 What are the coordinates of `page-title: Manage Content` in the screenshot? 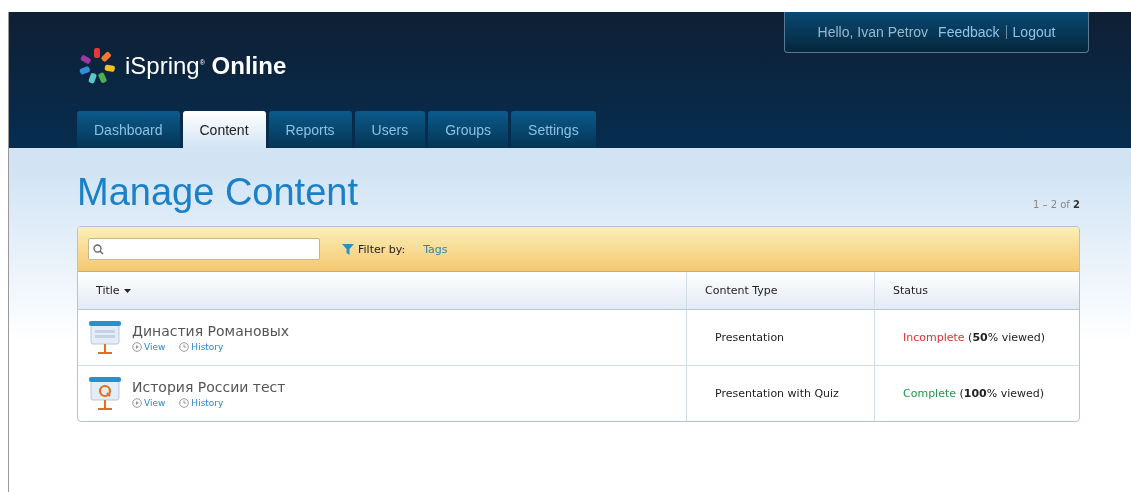 It's located at (217, 192).